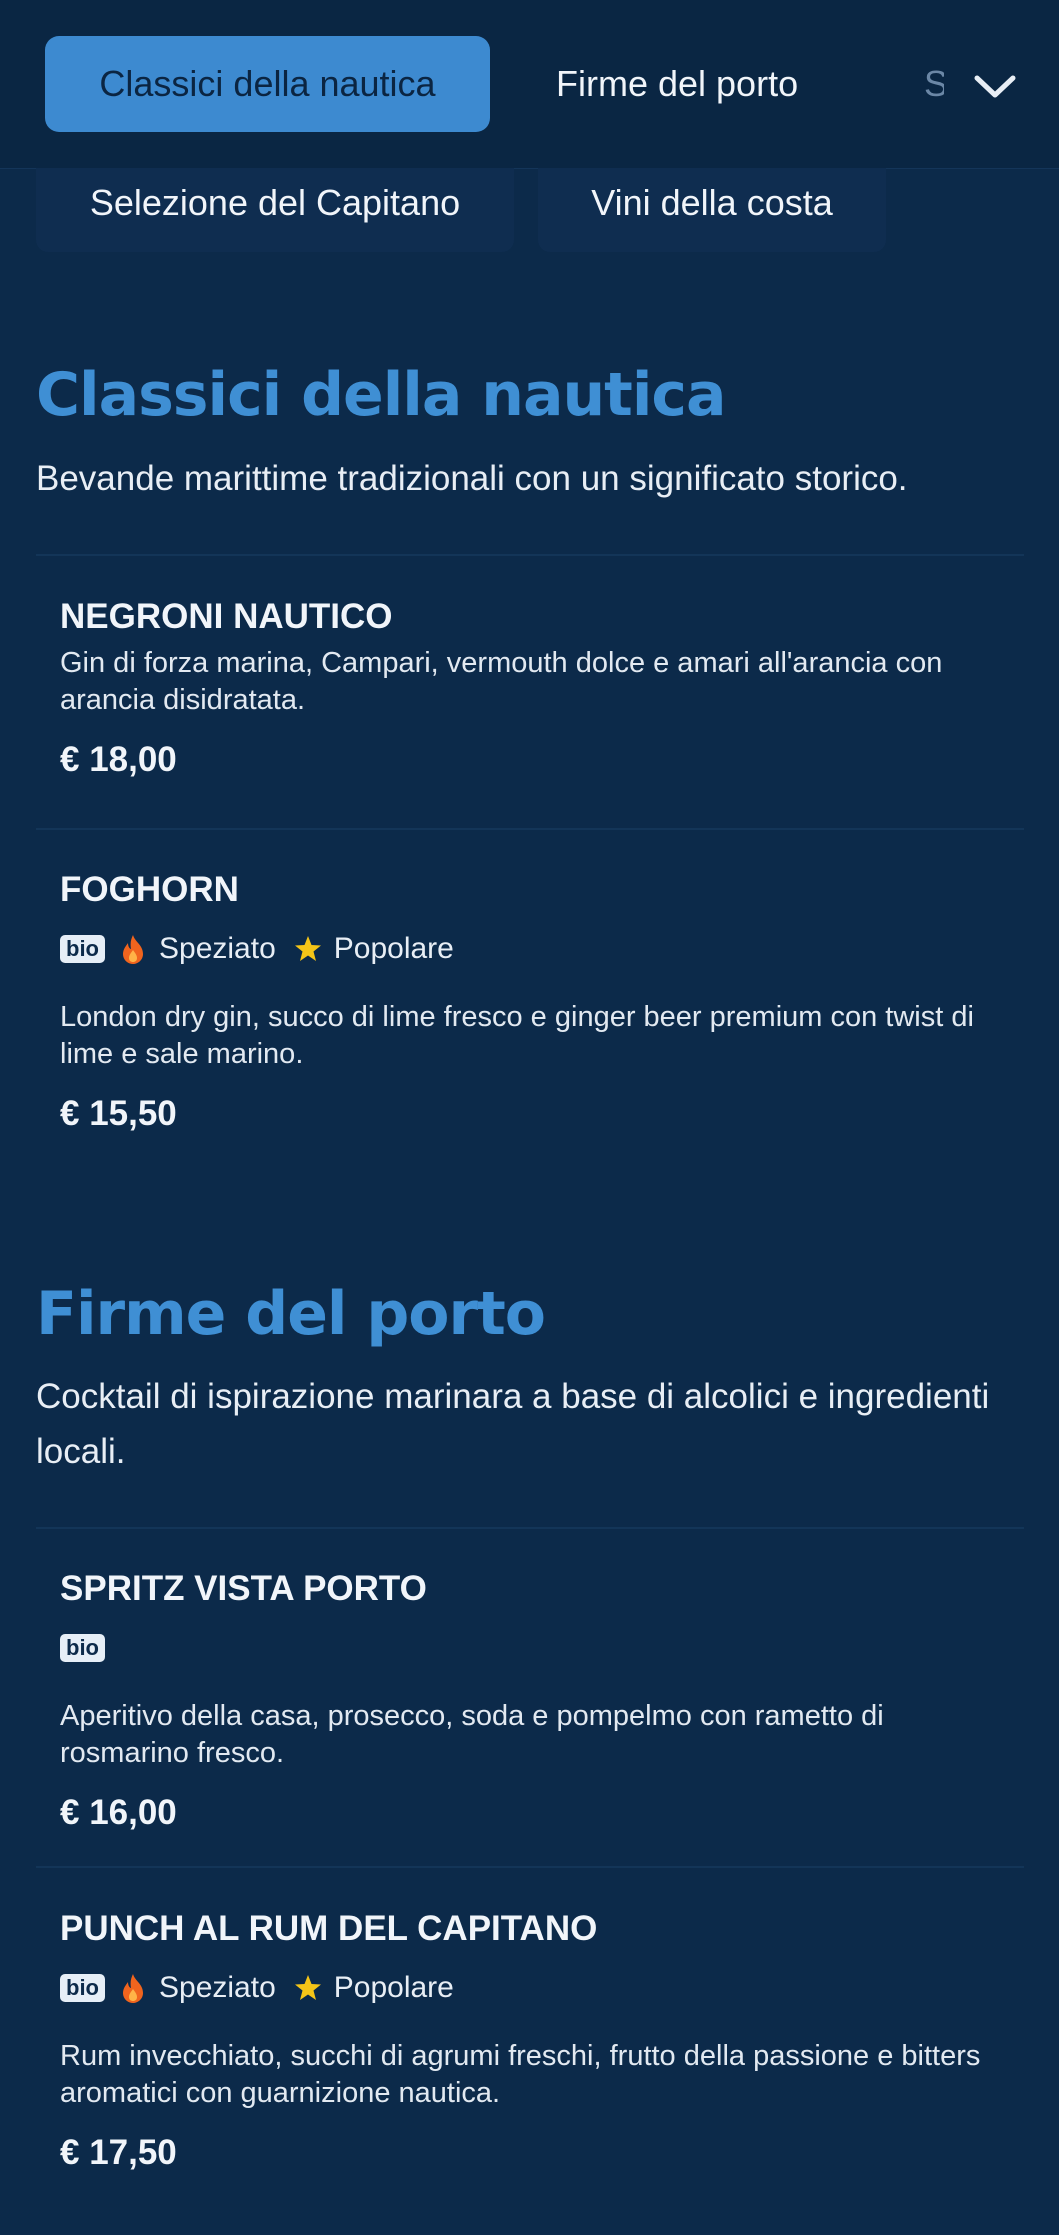 The height and width of the screenshot is (2235, 1059). I want to click on tab-selezione-del-capitano: Selezione del Capitano, so click(275, 210).